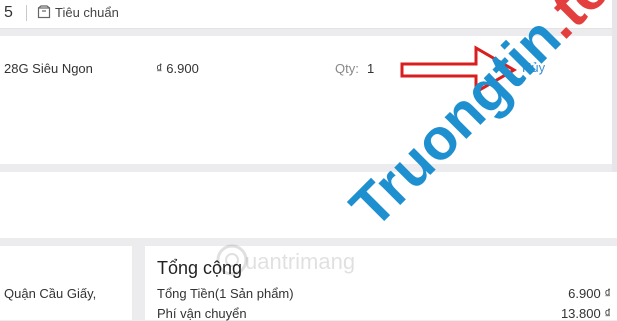 This screenshot has height=321, width=617. I want to click on subtotal-value: 6.900 ₫, so click(589, 293).